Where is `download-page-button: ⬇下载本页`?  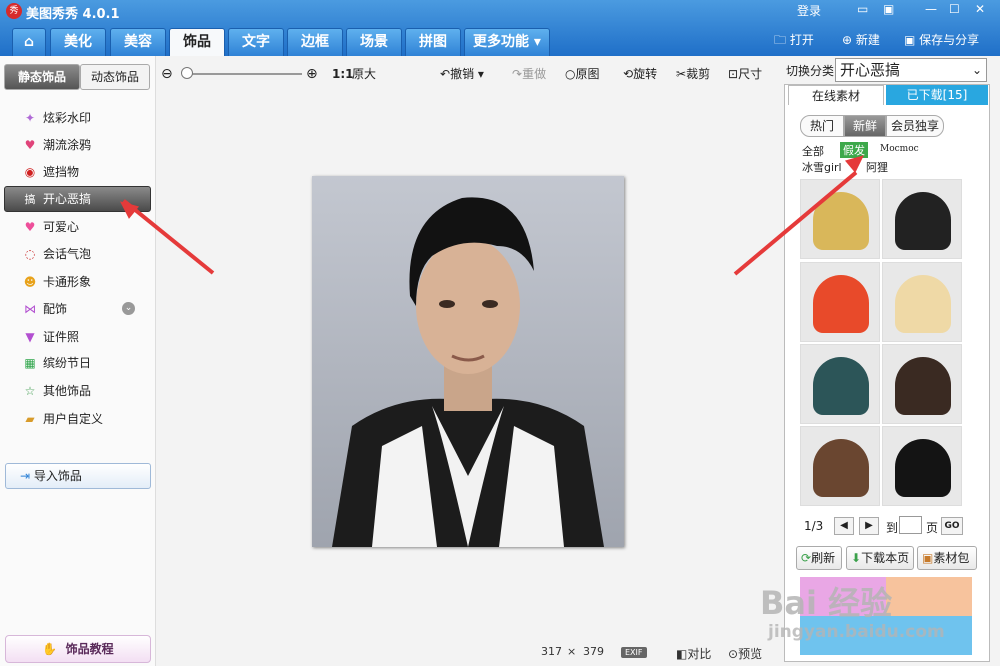 download-page-button: ⬇下载本页 is located at coordinates (880, 558).